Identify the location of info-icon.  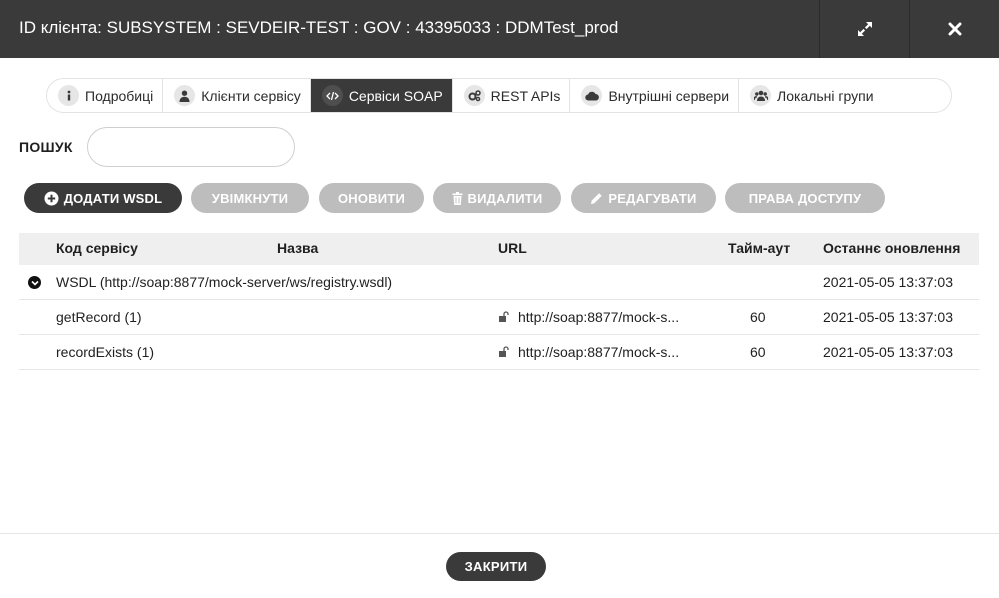
(68, 95).